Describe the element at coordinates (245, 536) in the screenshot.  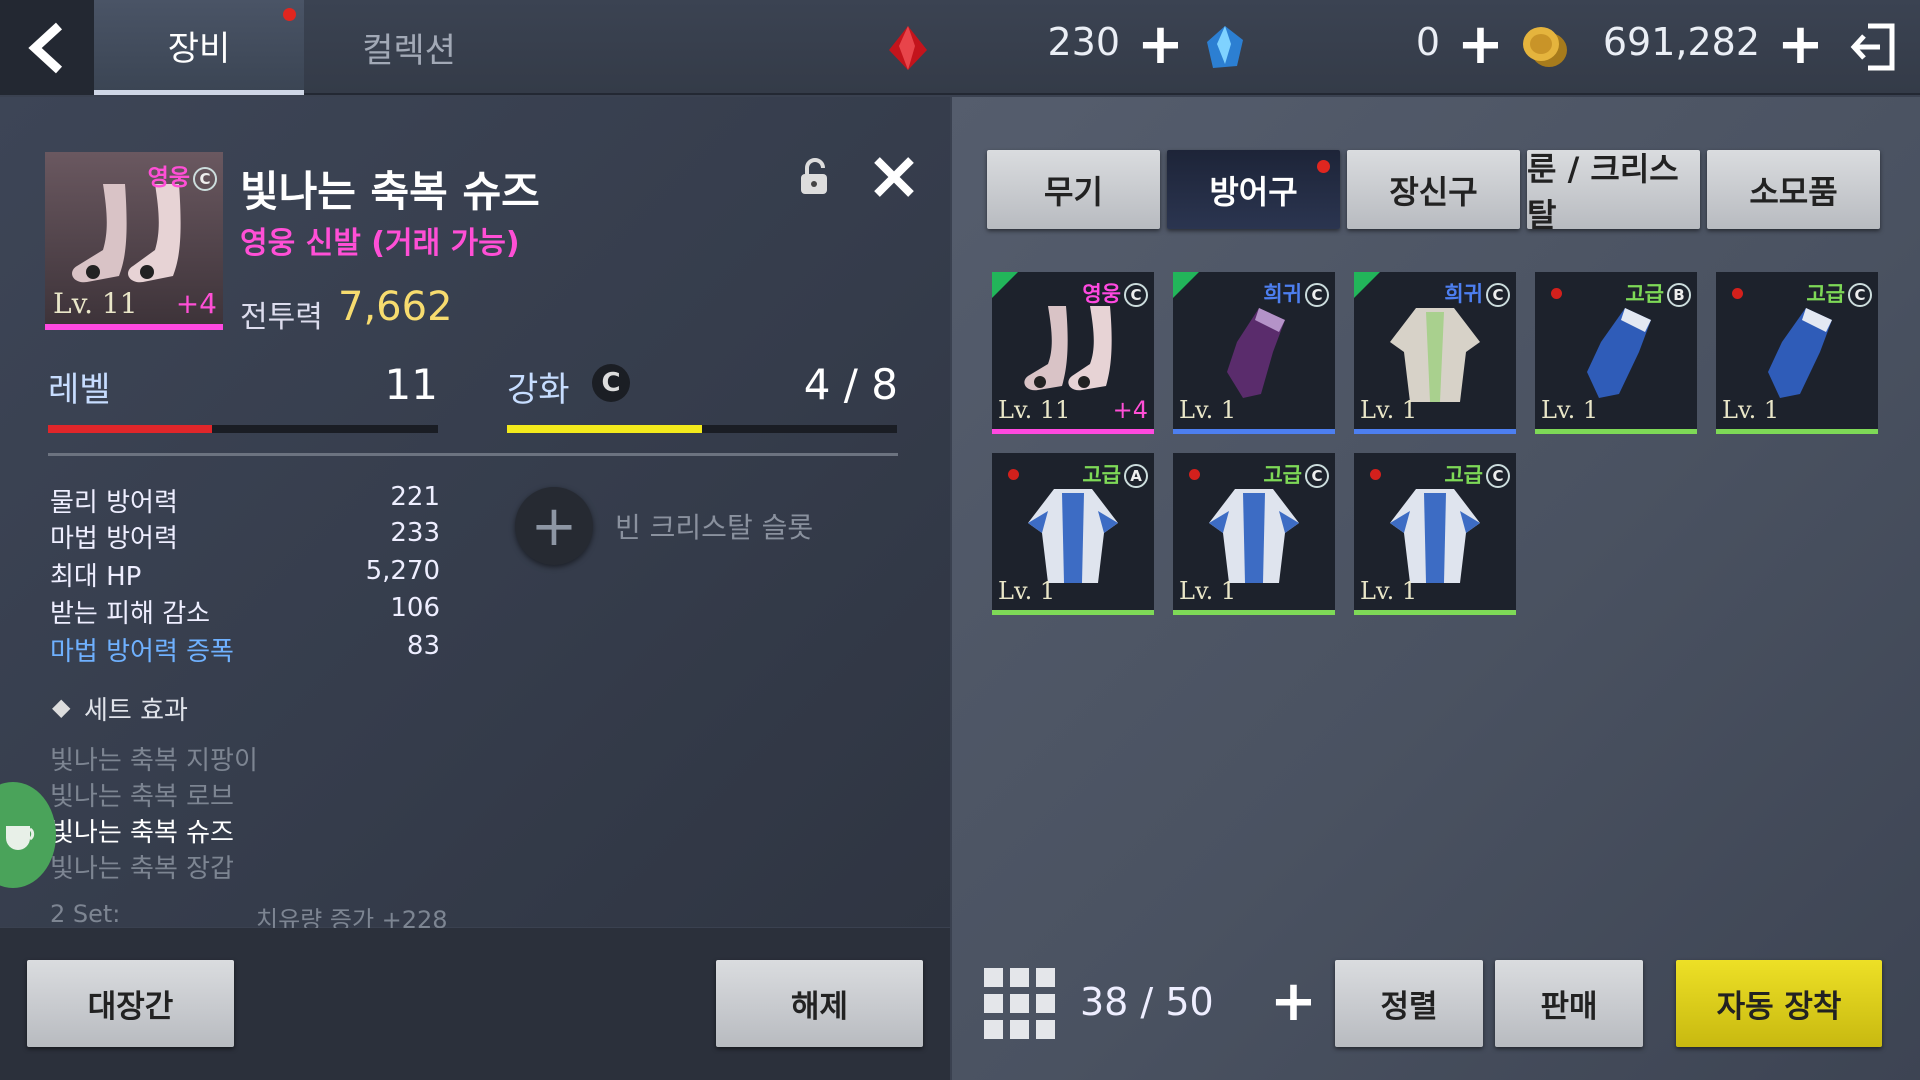
I see `stat-row: 마법 방어력 233` at that location.